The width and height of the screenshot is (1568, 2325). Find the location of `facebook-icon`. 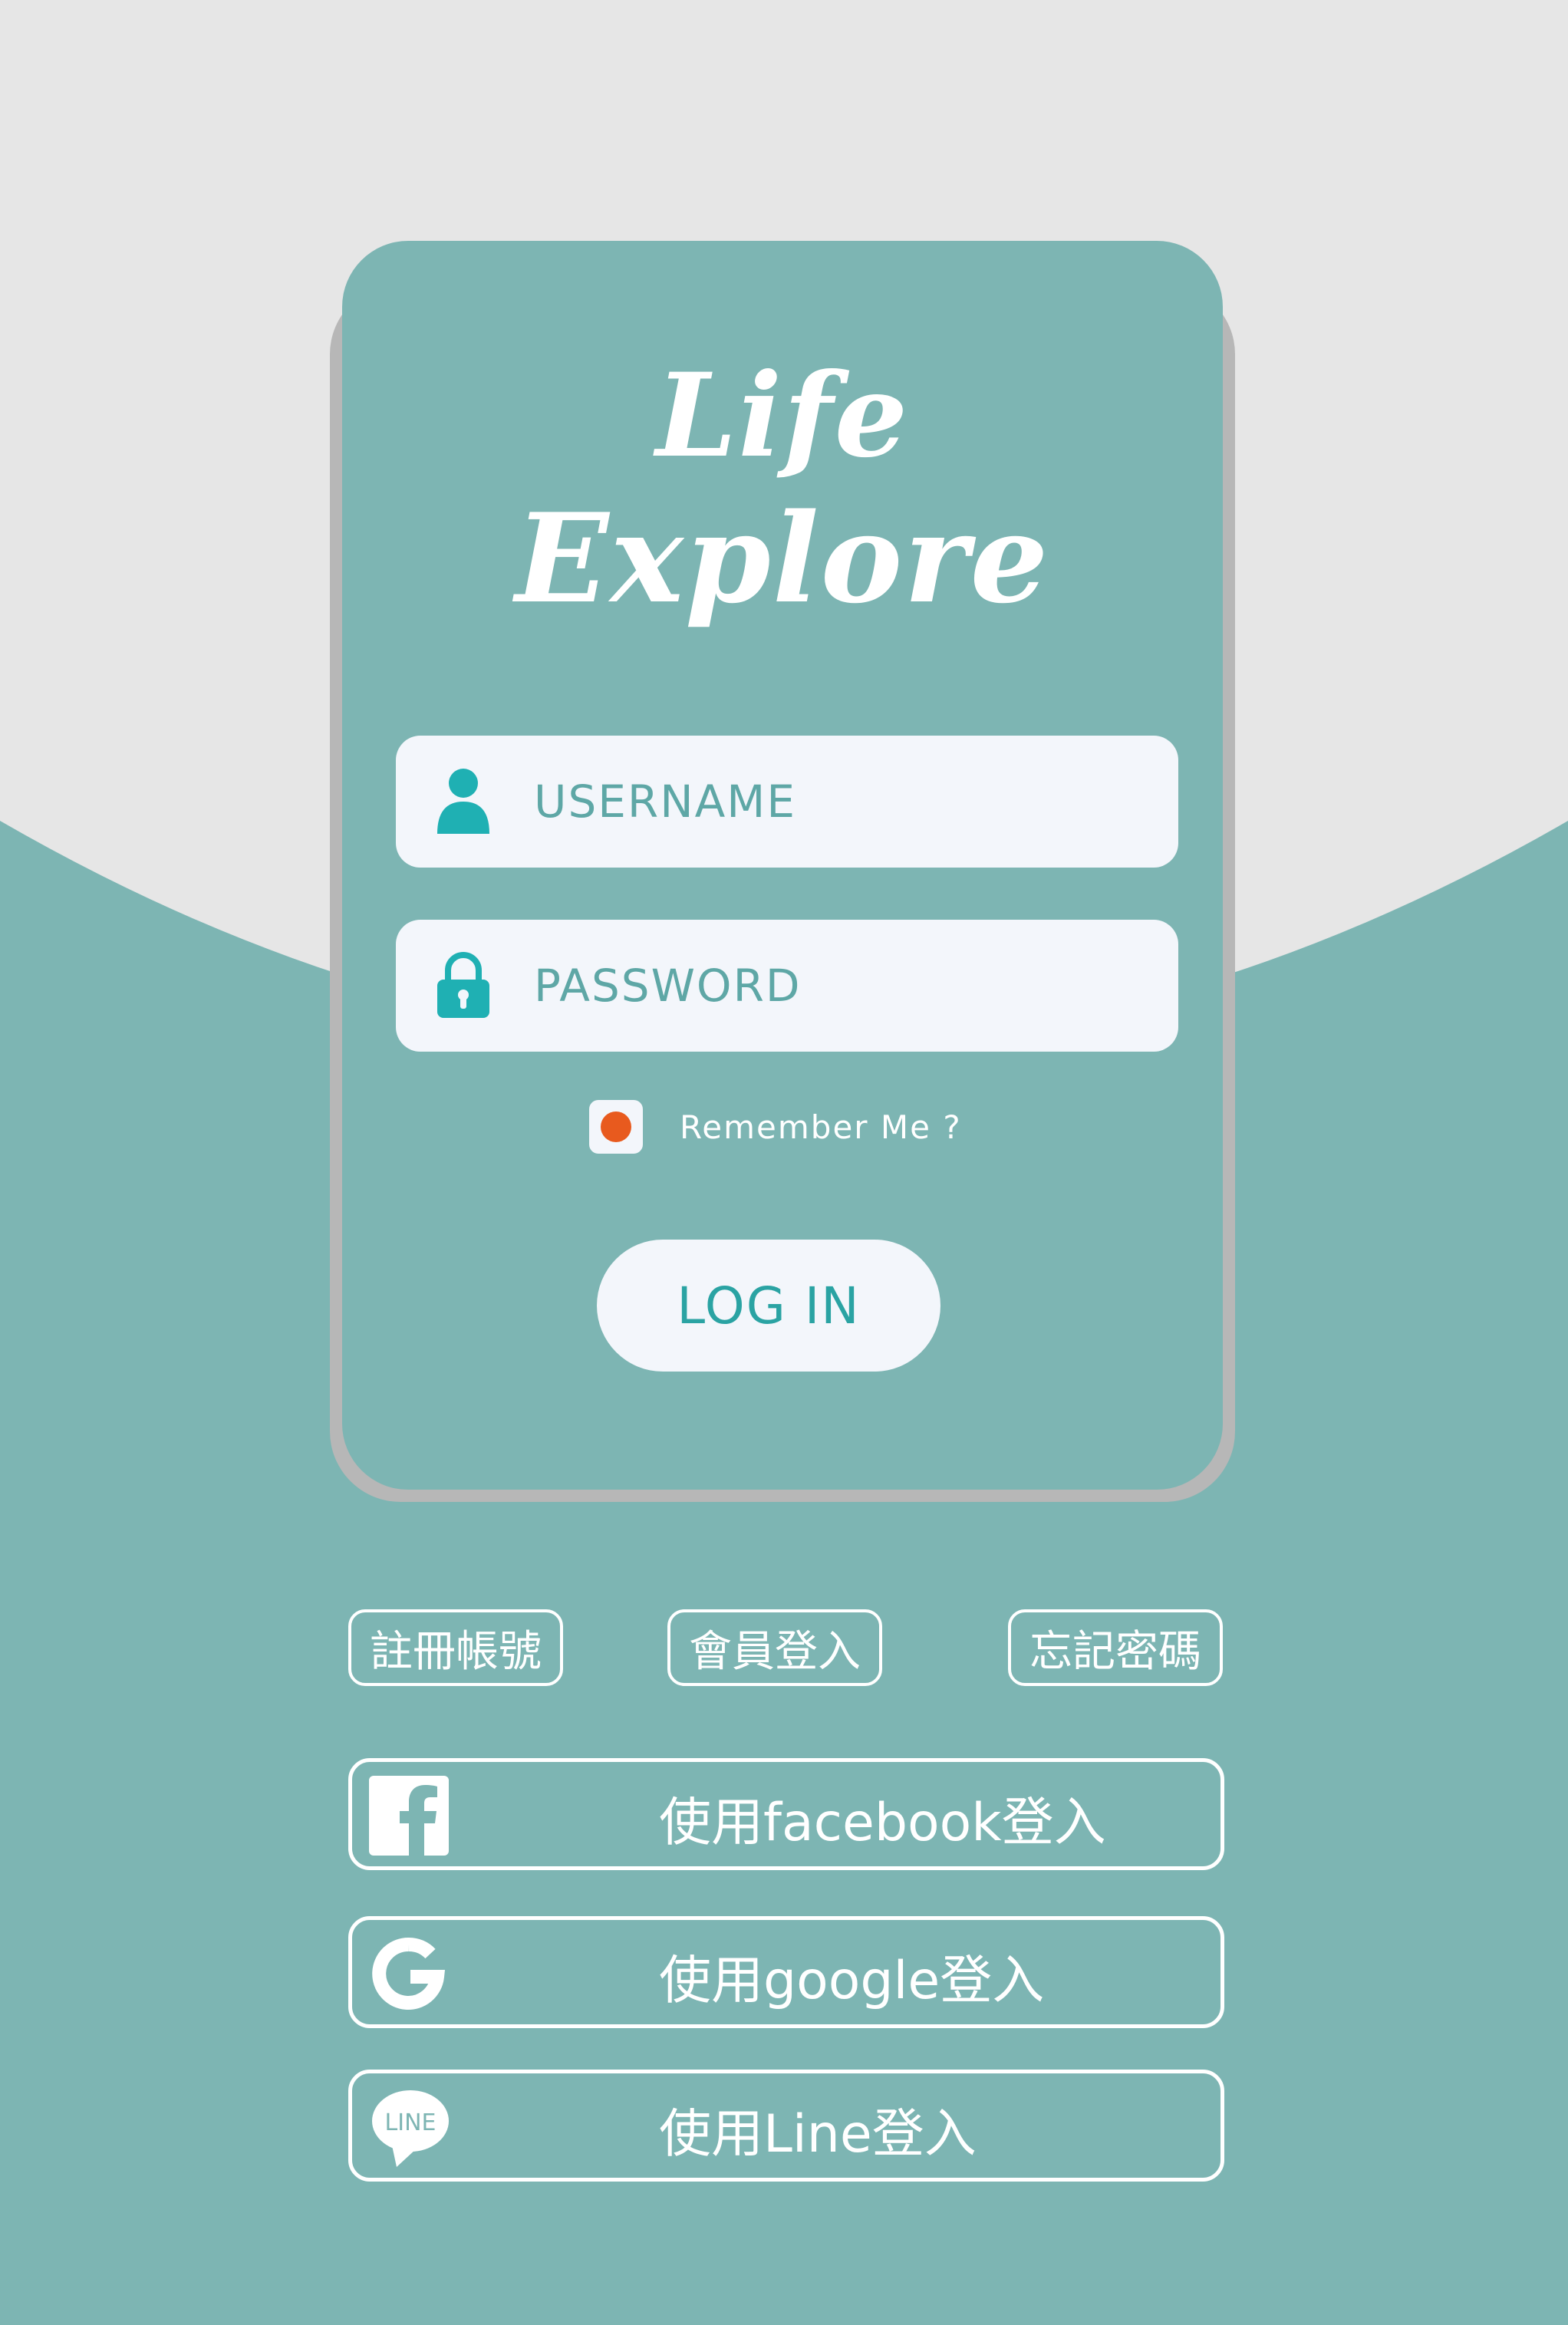

facebook-icon is located at coordinates (409, 1816).